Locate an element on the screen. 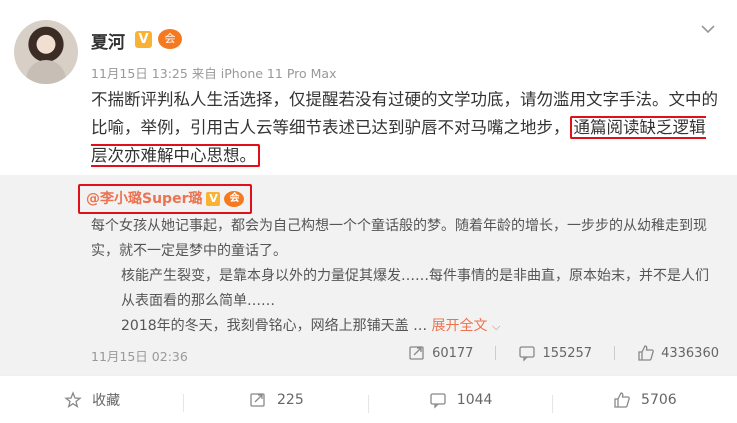 This screenshot has height=423, width=737. member-badge-icon: 会 is located at coordinates (170, 39).